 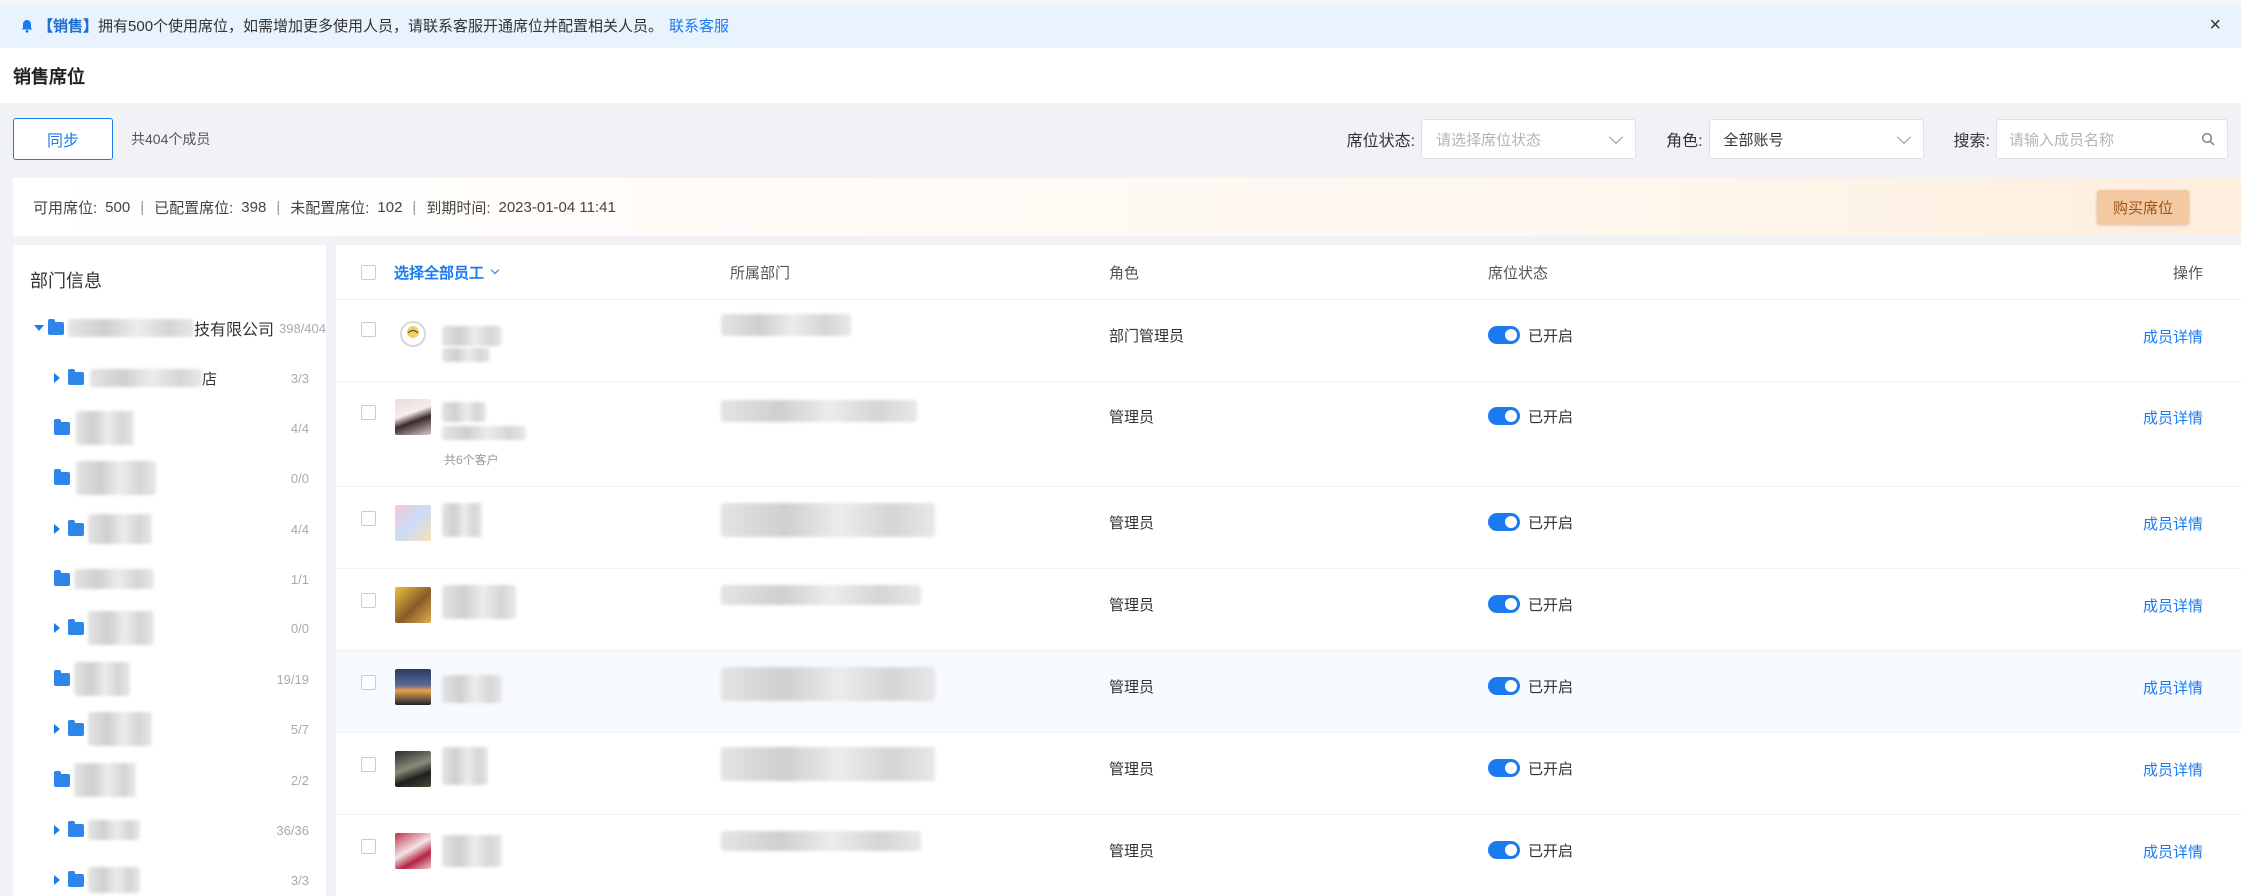 What do you see at coordinates (1288, 272) in the screenshot?
I see `table-header: 选择全部员工 所属部门 角色 席位状态 操作` at bounding box center [1288, 272].